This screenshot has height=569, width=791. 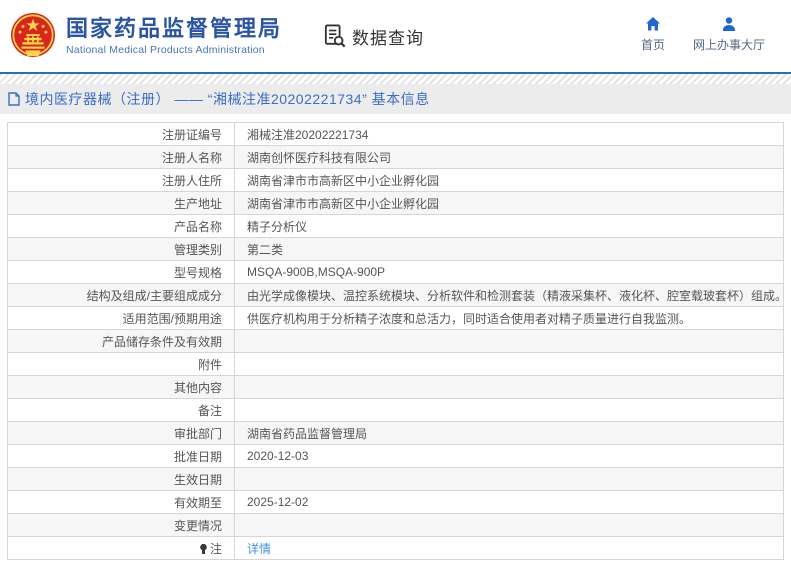 What do you see at coordinates (509, 226) in the screenshot?
I see `row-value: 精子分析仪` at bounding box center [509, 226].